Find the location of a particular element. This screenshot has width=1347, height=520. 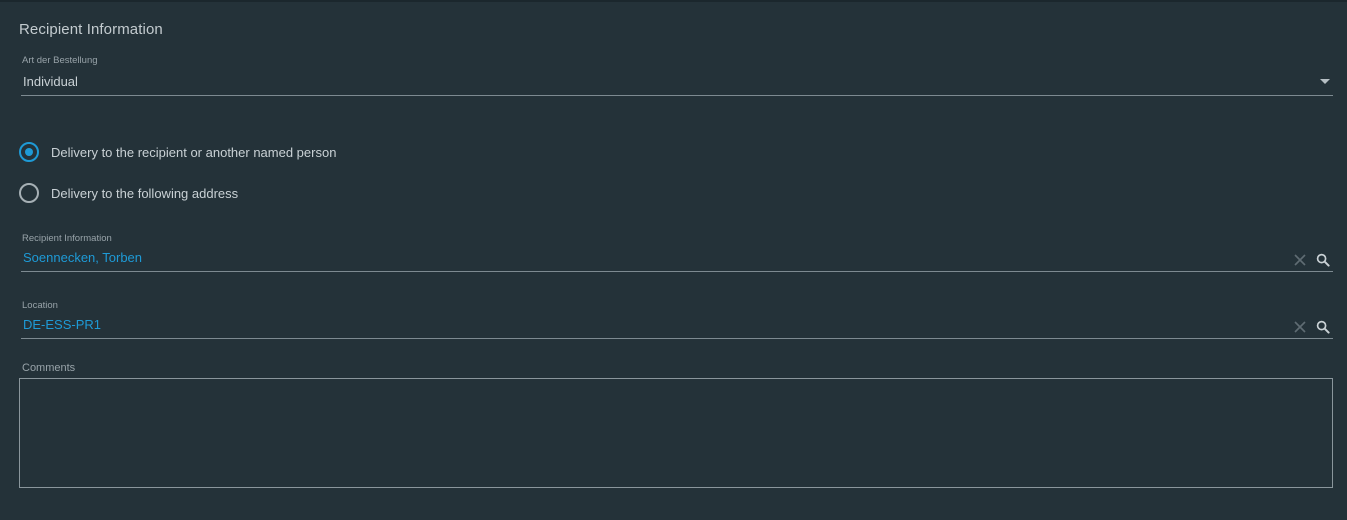

radio-address is located at coordinates (29, 193).